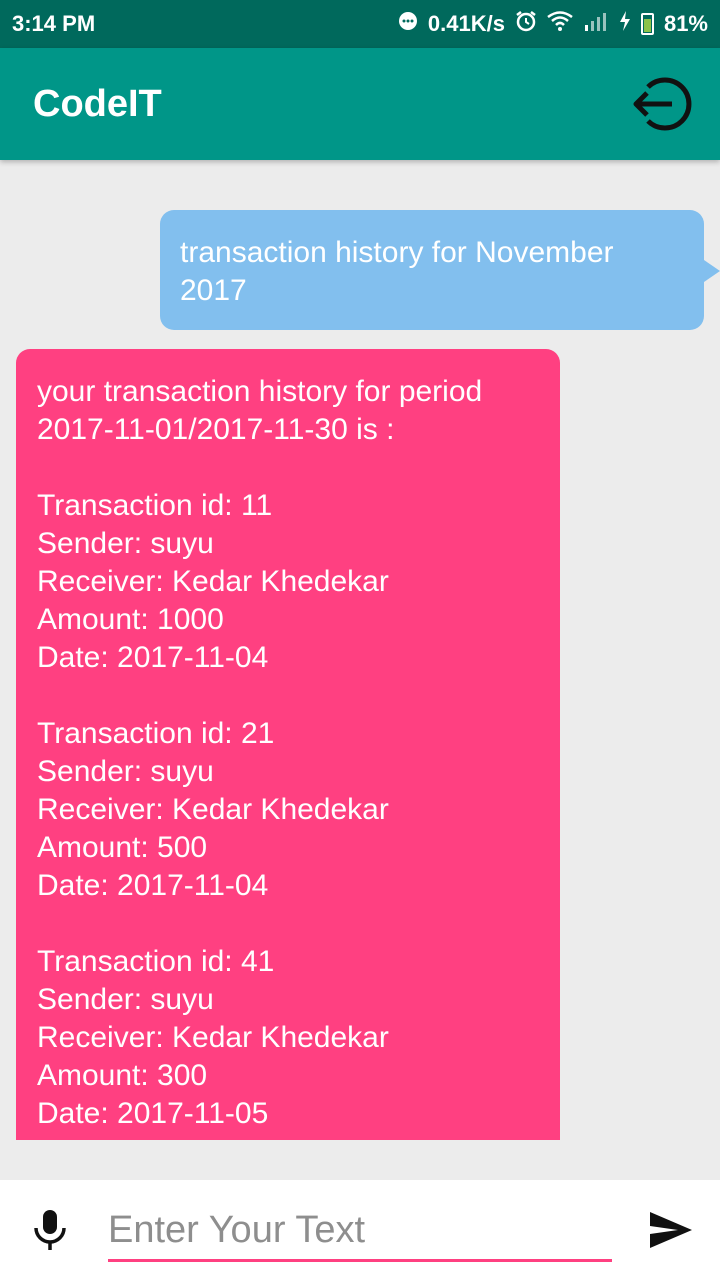  What do you see at coordinates (156, 733) in the screenshot?
I see `transaction-id: Transaction id: 21` at bounding box center [156, 733].